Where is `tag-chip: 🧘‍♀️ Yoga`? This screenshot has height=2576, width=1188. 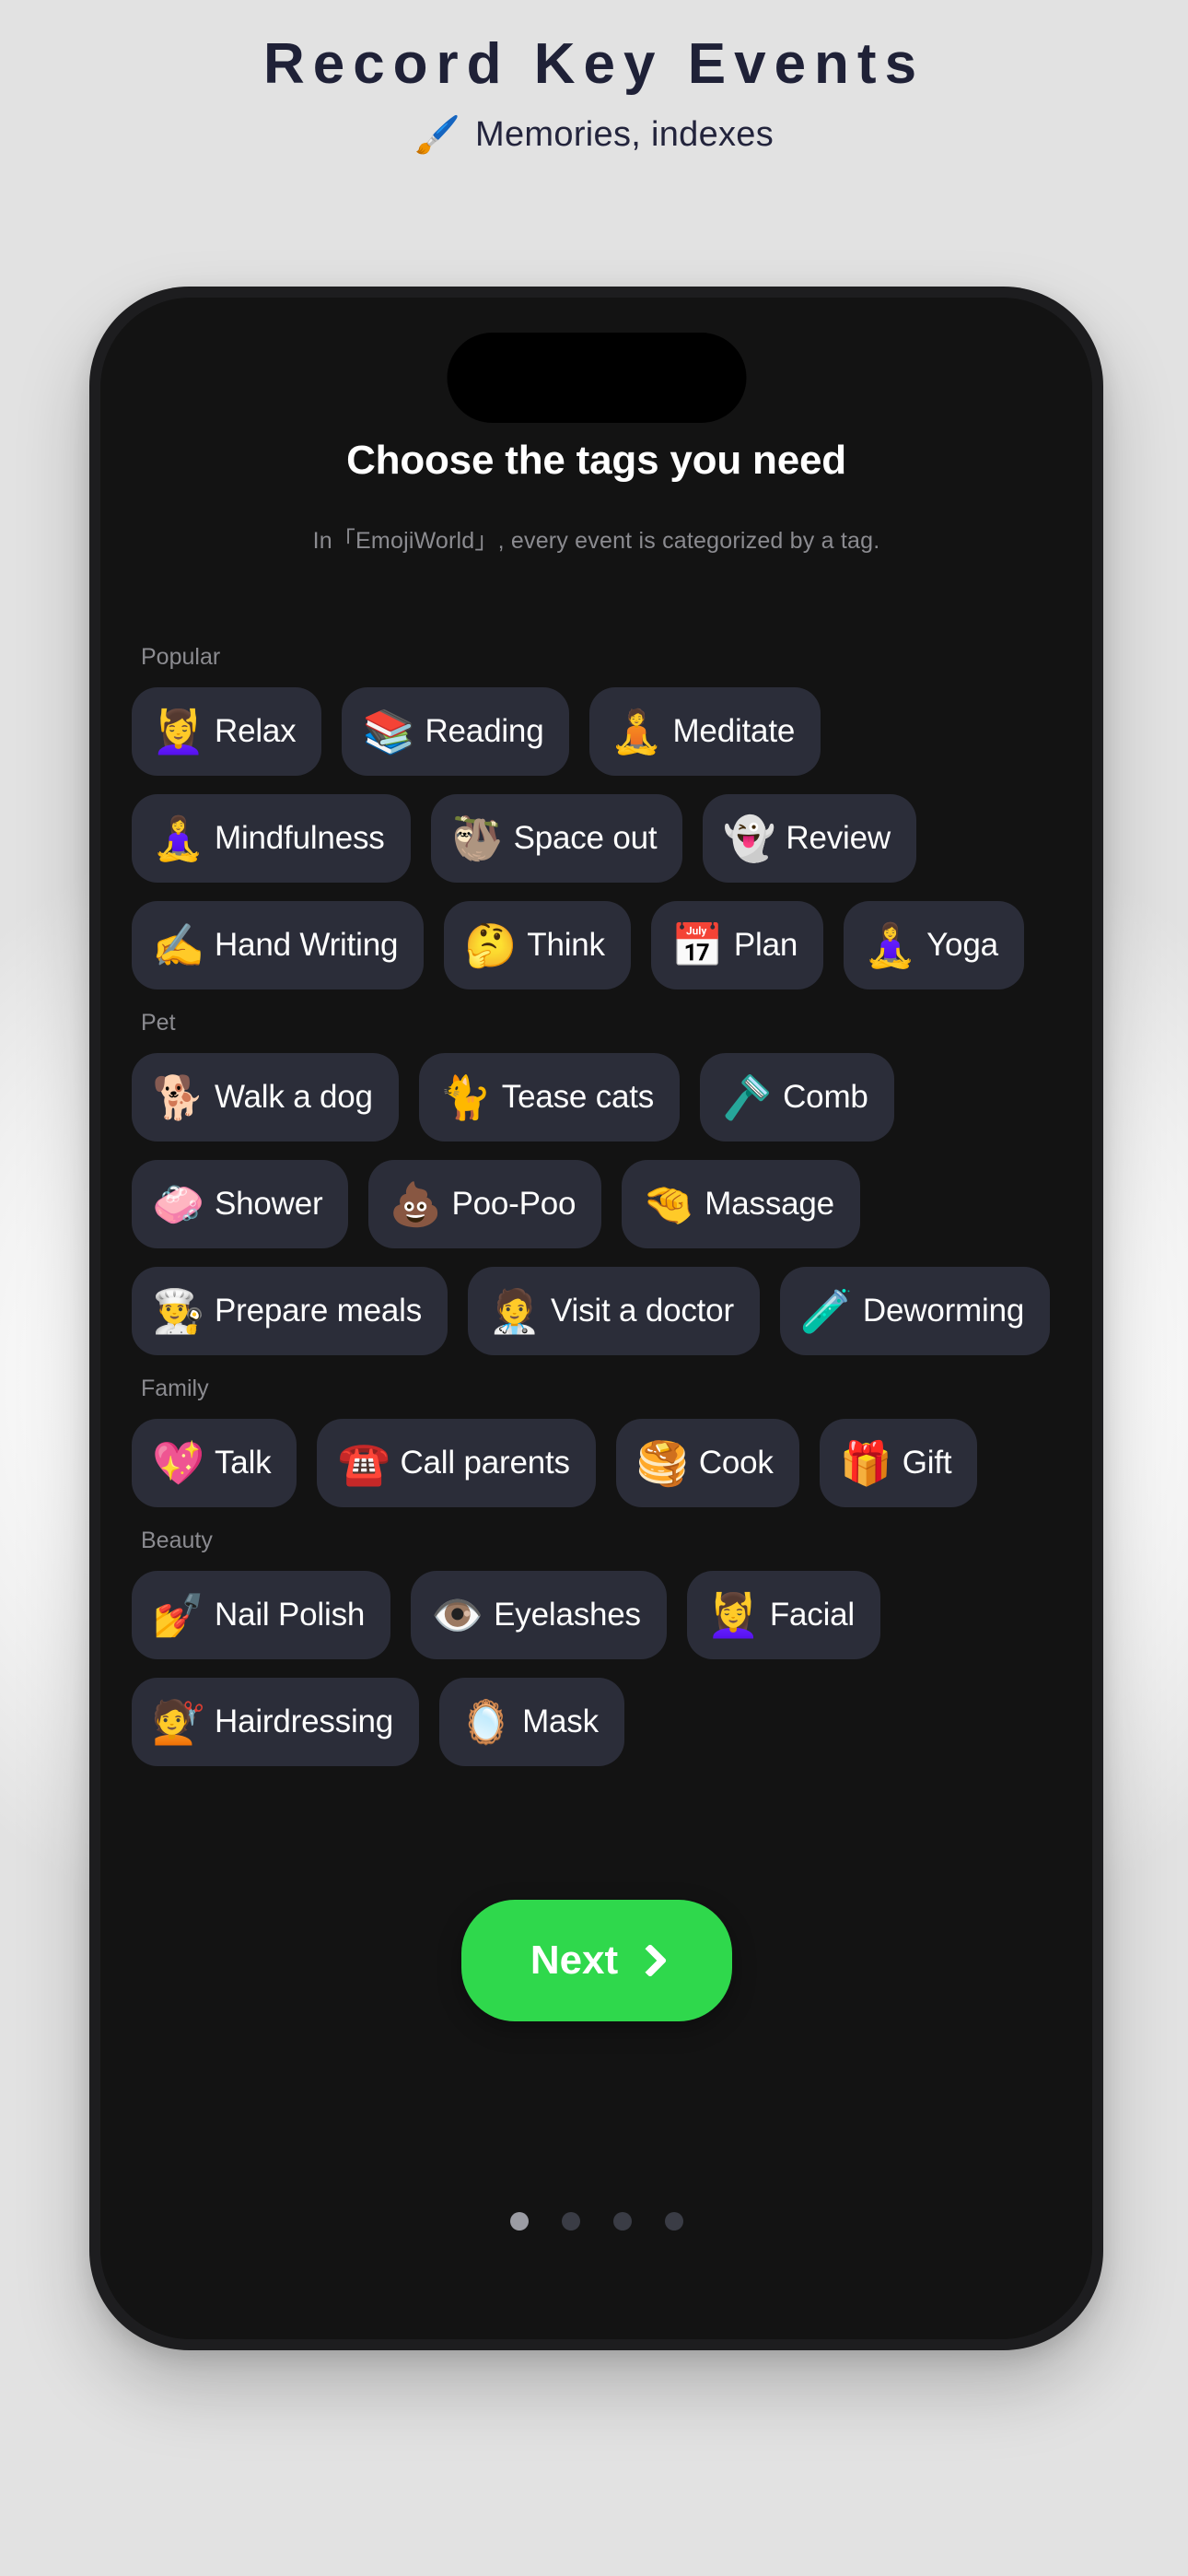 tag-chip: 🧘‍♀️ Yoga is located at coordinates (934, 945).